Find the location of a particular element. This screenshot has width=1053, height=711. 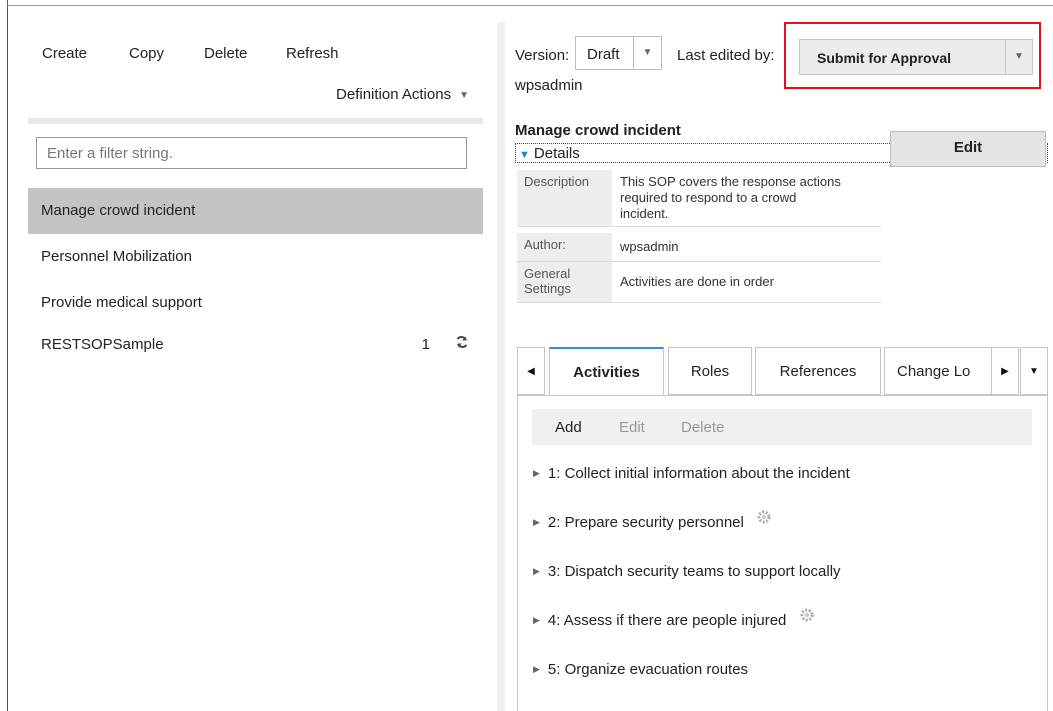

refresh-button: Refresh is located at coordinates (312, 53).